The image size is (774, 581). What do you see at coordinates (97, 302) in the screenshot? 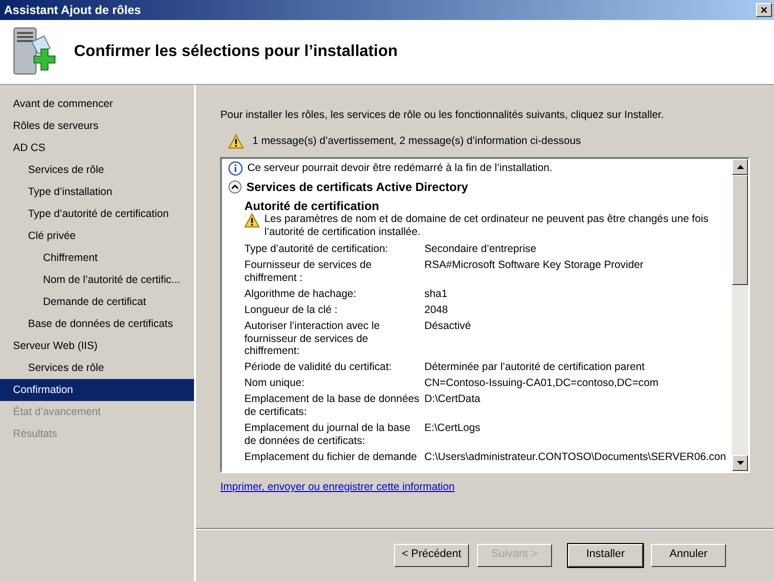
I see `sidebar-item: Demande de certificat` at bounding box center [97, 302].